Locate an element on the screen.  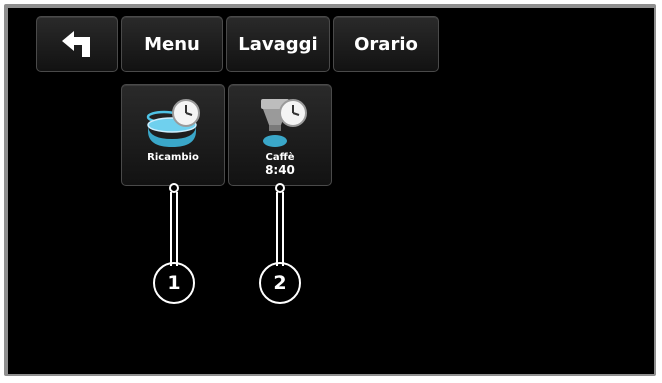
orario-button: Orario is located at coordinates (386, 44).